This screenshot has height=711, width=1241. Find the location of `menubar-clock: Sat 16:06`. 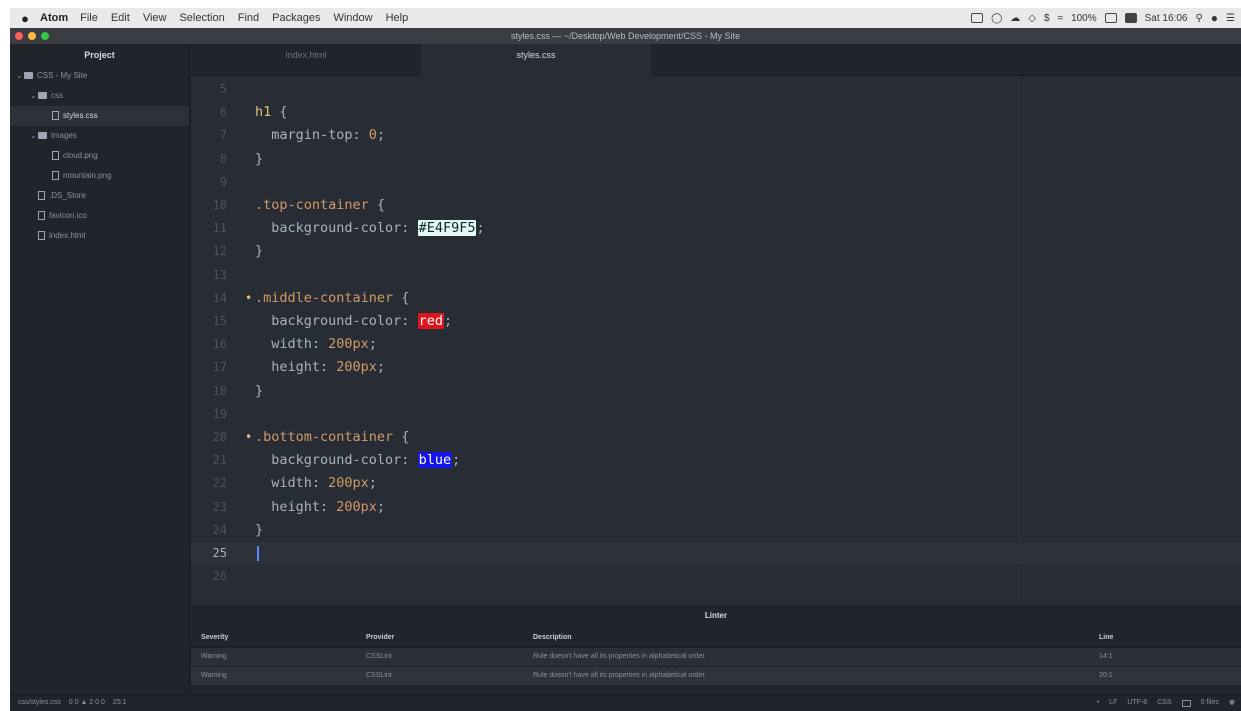

menubar-clock: Sat 16:06 is located at coordinates (1166, 18).